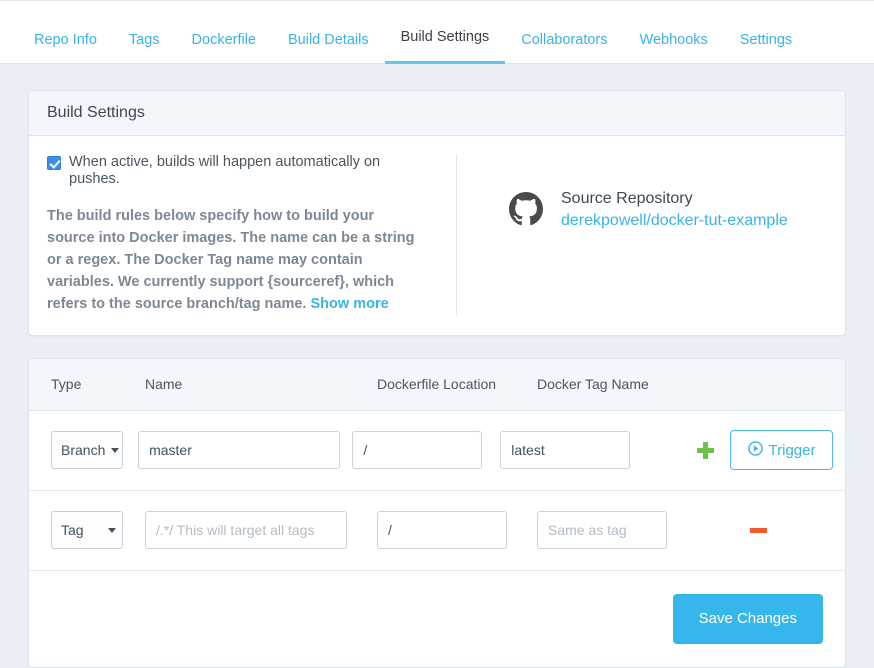  I want to click on tab-tags: Tags, so click(144, 48).